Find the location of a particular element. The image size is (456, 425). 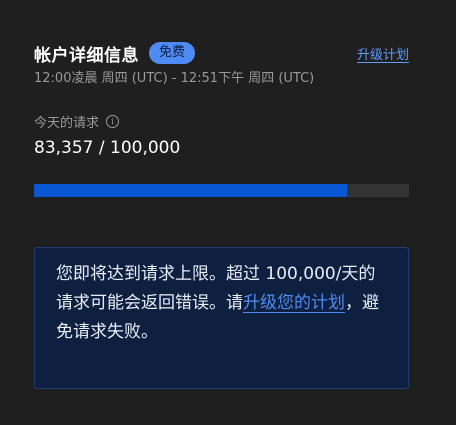

time-range: 12:00凌晨 周四 (UTC) - 12:51下午 周四 (UTC) is located at coordinates (174, 78).